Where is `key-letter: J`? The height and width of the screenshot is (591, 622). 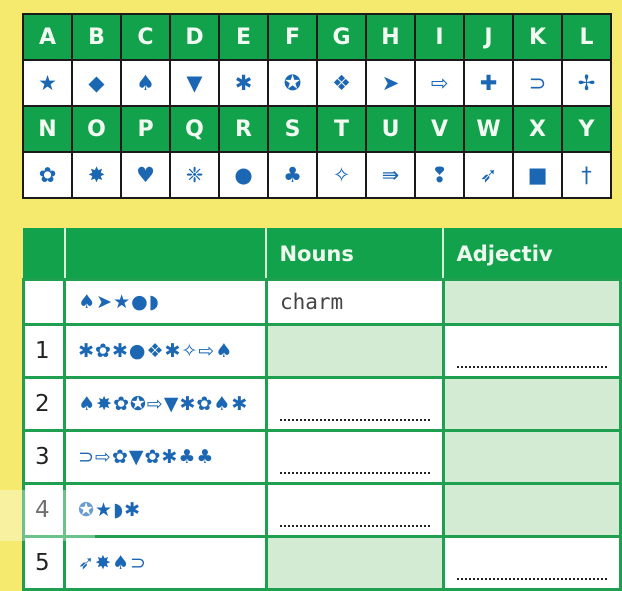
key-letter: J is located at coordinates (488, 37).